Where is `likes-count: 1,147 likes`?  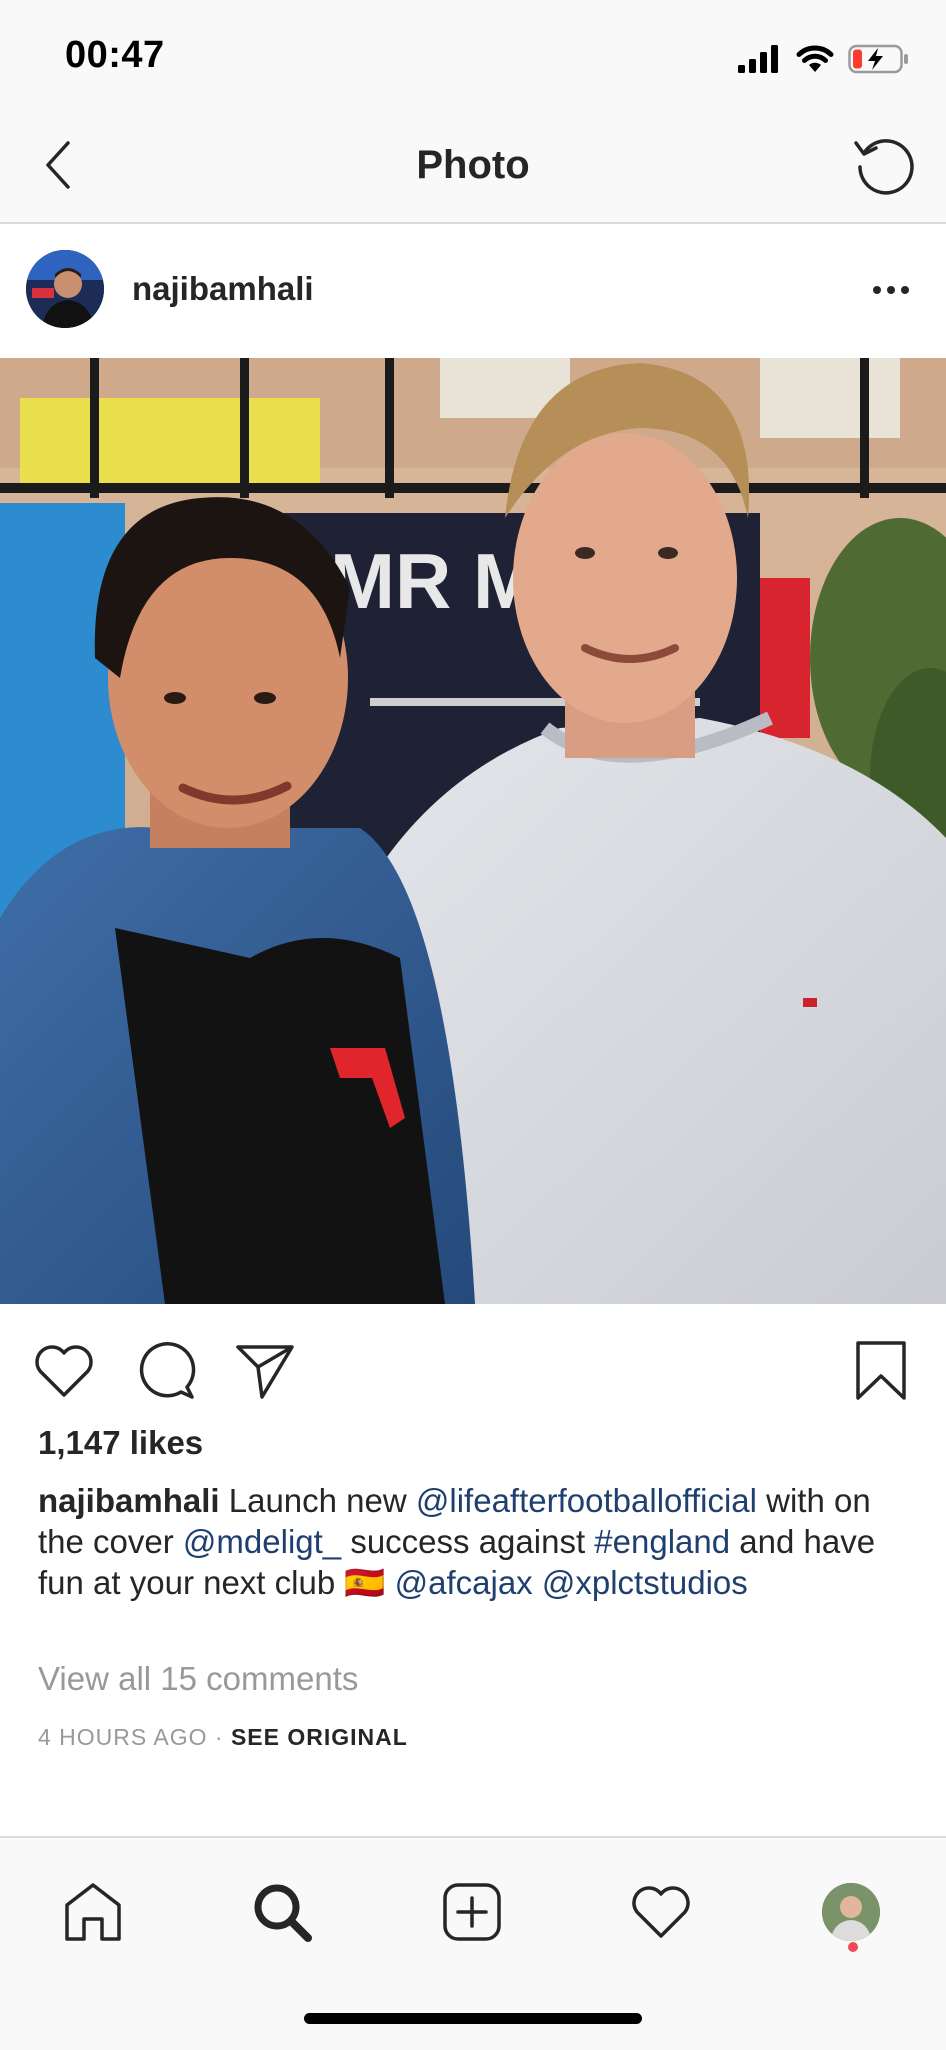 likes-count: 1,147 likes is located at coordinates (120, 1443).